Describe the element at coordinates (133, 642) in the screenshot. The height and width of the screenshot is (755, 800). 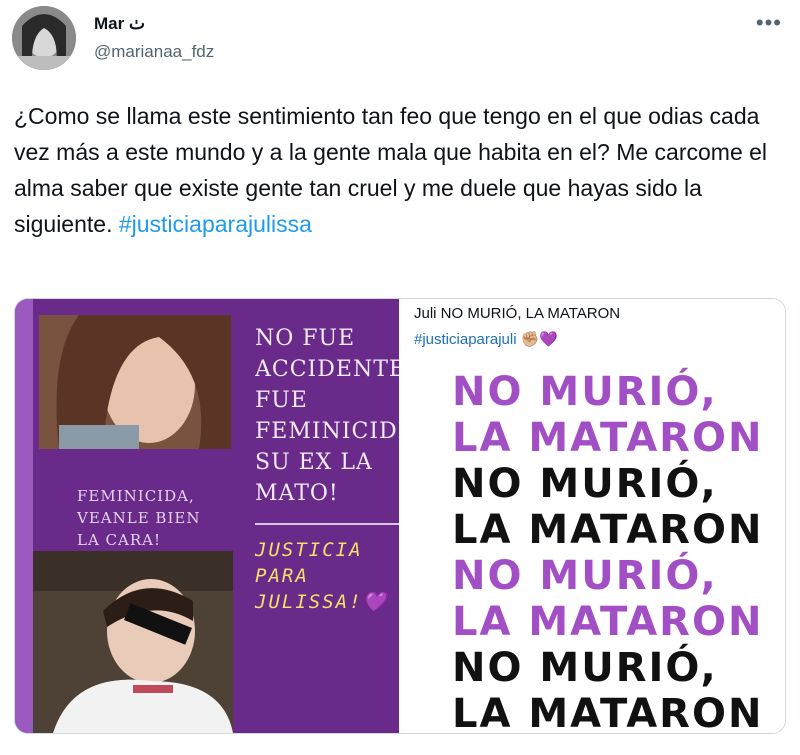
I see `photo-boy` at that location.